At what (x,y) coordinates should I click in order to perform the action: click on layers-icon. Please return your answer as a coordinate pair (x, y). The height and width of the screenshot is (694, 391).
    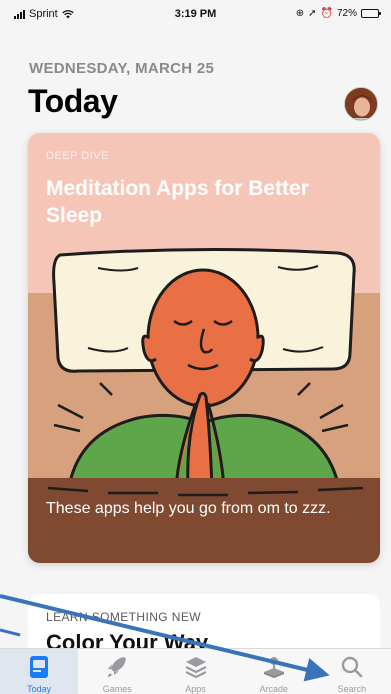
    Looking at the image, I should click on (195, 668).